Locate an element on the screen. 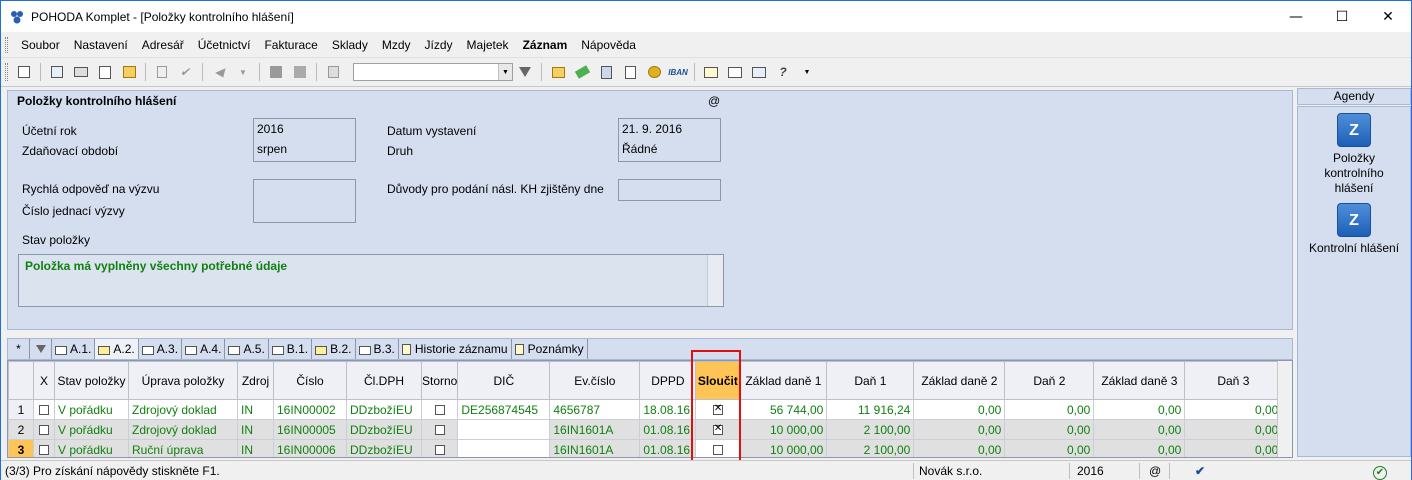 Image resolution: width=1412 pixels, height=480 pixels. agenda-kontrolni-hlaseni: Z Kontrolní hlášení is located at coordinates (1354, 229).